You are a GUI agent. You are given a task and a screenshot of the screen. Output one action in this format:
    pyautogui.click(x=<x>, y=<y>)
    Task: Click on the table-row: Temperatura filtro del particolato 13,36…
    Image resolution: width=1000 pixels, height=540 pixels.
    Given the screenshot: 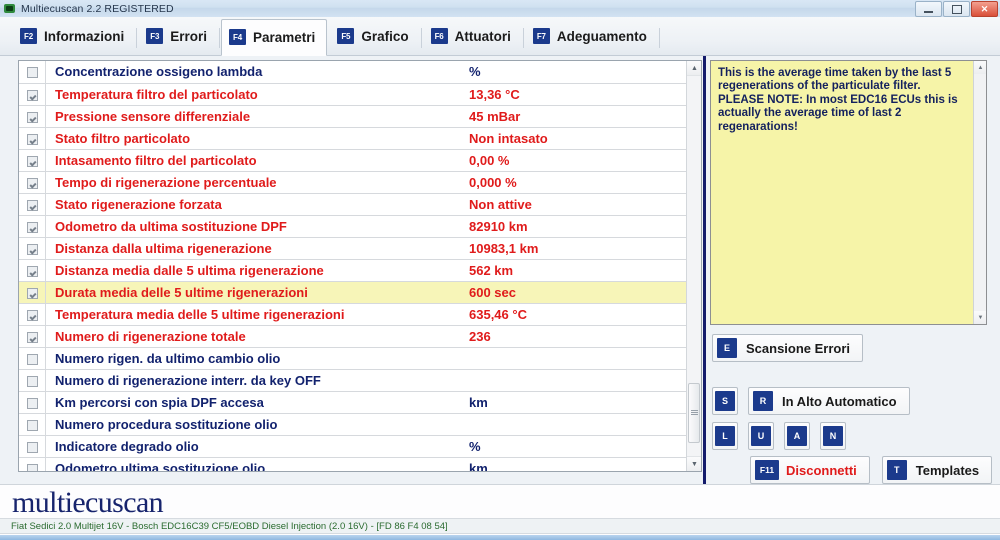 What is the action you would take?
    pyautogui.click(x=360, y=94)
    